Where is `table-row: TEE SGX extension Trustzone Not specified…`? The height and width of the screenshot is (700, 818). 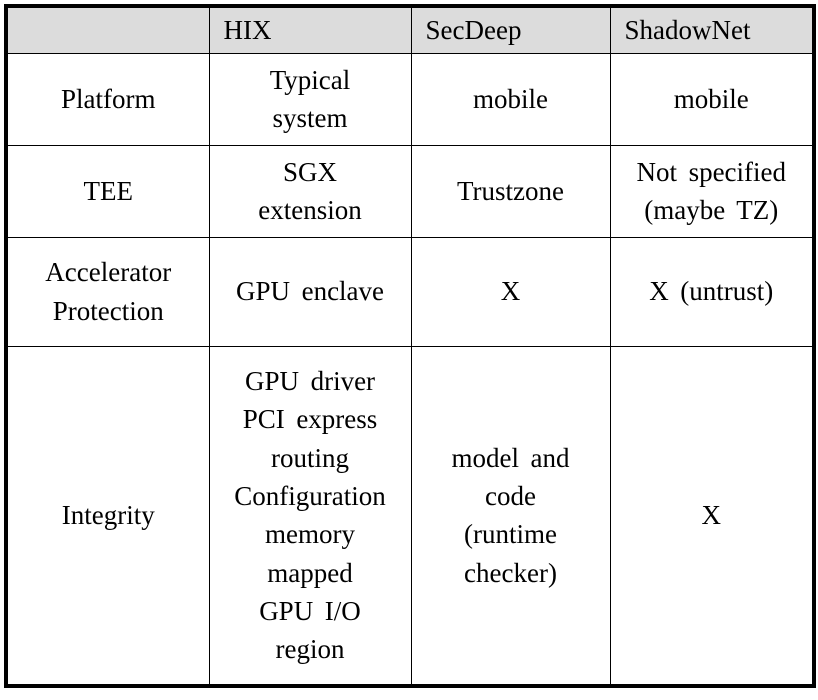
table-row: TEE SGX extension Trustzone Not specified… is located at coordinates (410, 191).